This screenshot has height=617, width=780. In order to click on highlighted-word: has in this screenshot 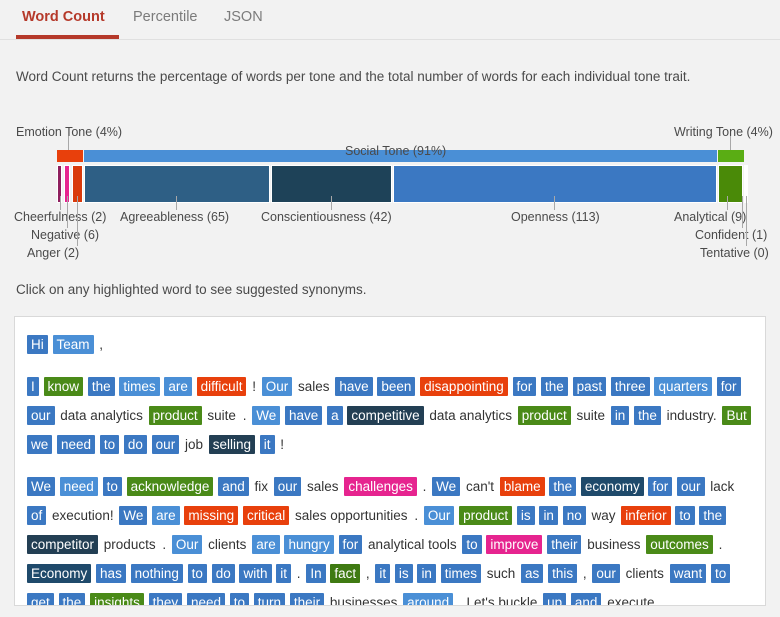, I will do `click(111, 573)`.